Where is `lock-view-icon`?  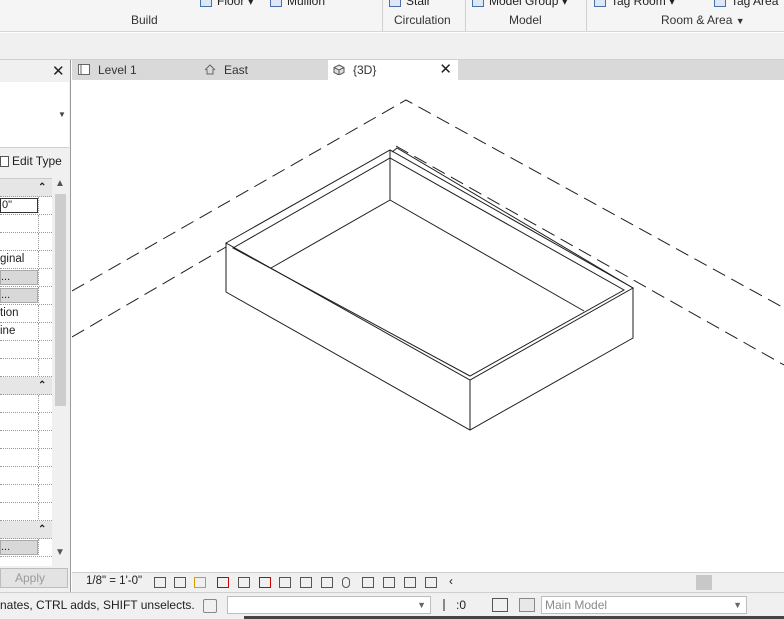 lock-view-icon is located at coordinates (306, 582).